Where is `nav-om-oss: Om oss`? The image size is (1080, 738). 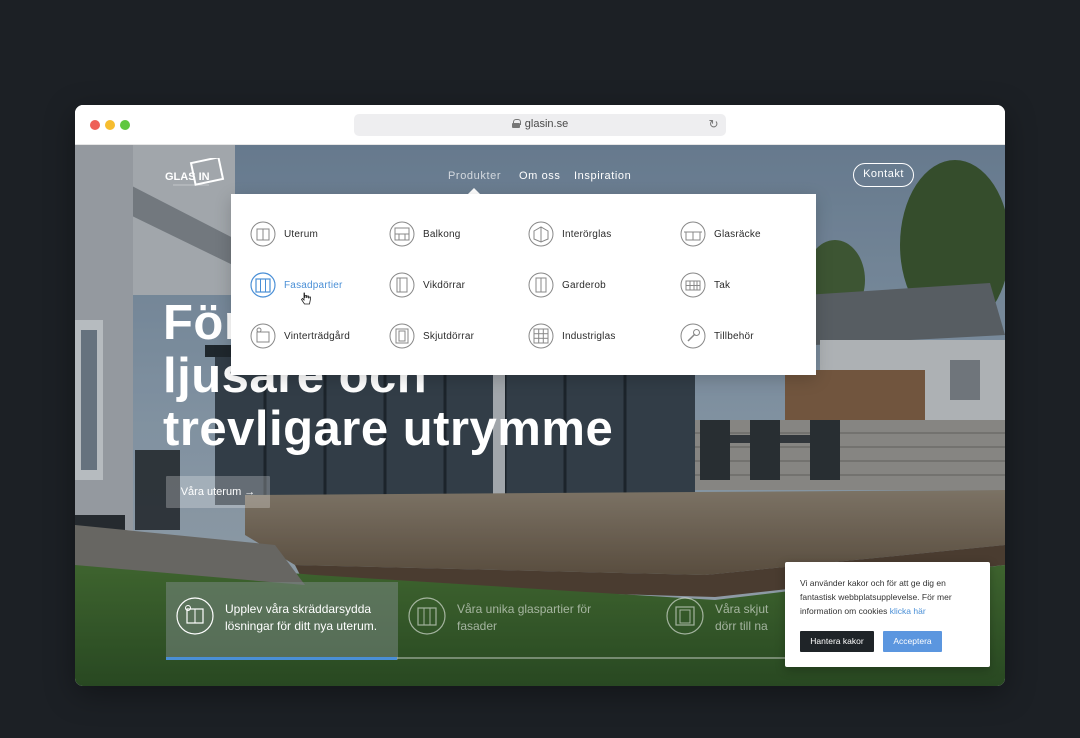 nav-om-oss: Om oss is located at coordinates (540, 176).